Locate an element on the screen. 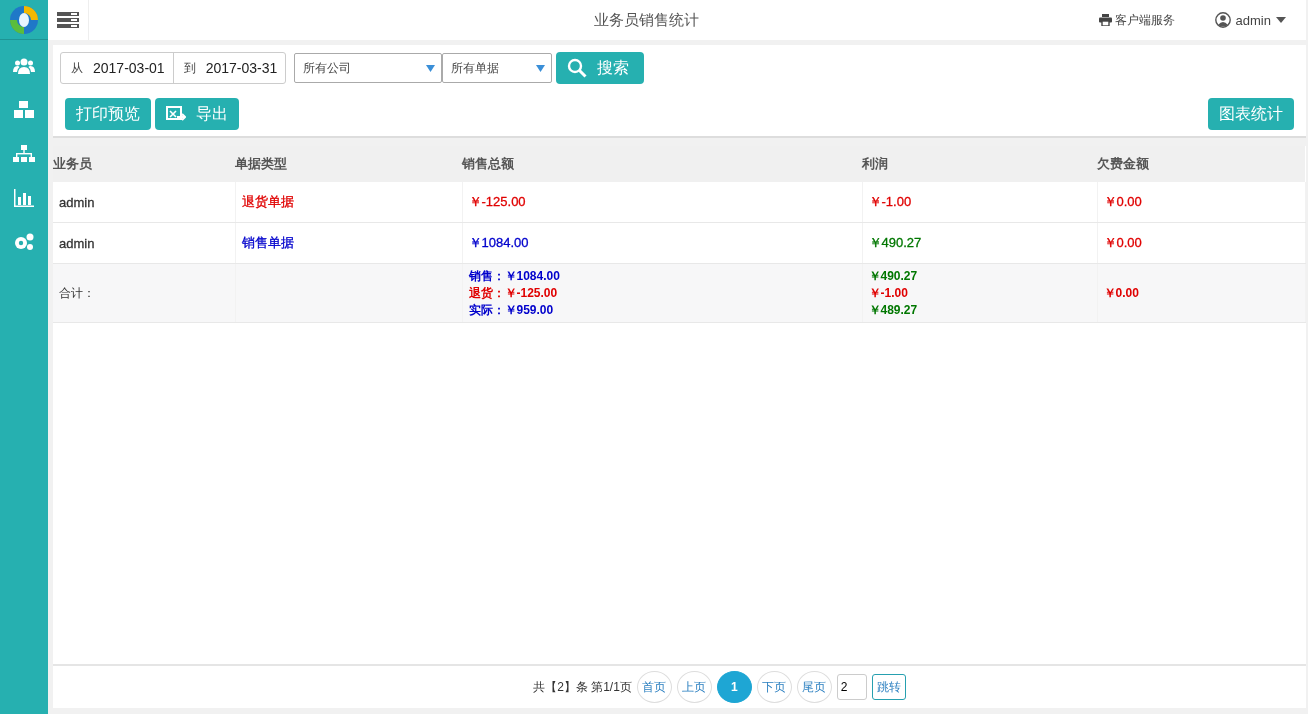 Image resolution: width=1308 pixels, height=714 pixels. user-avatar-icon is located at coordinates (1222, 20).